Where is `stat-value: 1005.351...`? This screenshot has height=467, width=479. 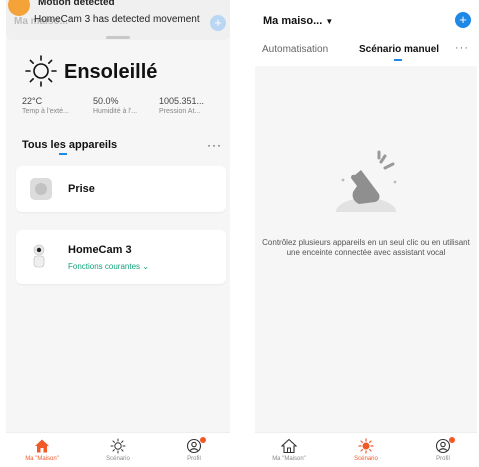
stat-value: 1005.351... is located at coordinates (182, 101).